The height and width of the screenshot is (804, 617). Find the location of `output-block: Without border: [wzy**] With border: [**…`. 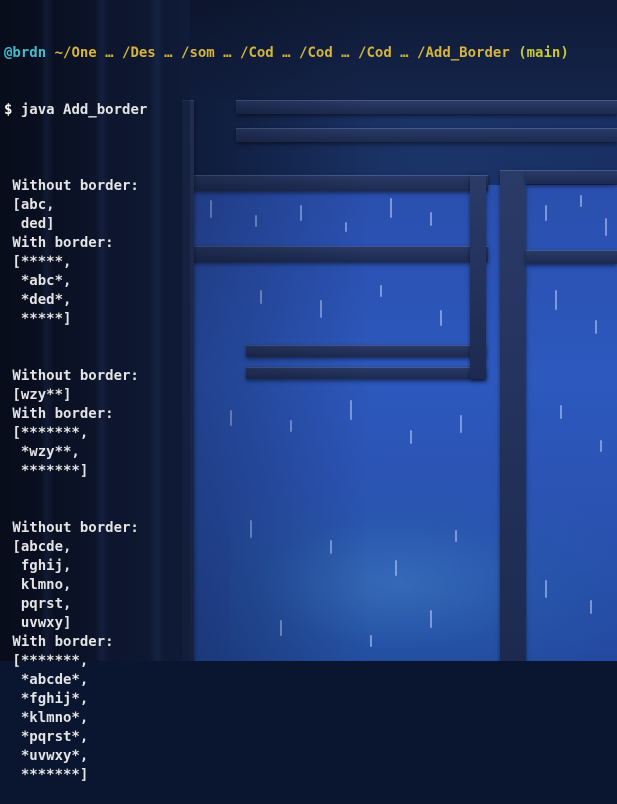

output-block: Without border: [wzy**] With border: [**… is located at coordinates (310, 424).